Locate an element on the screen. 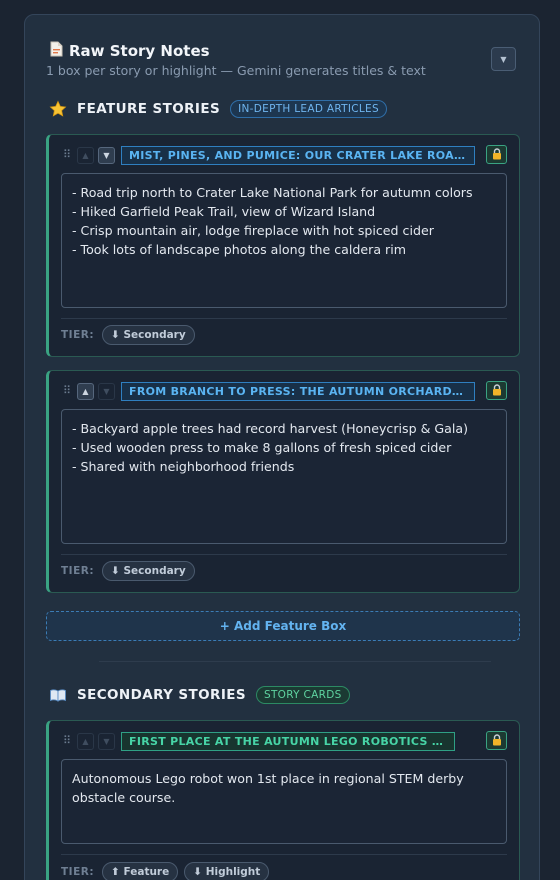 The height and width of the screenshot is (880, 560). feature-section-header: FEATURE STORIES IN-DEPTH LEAD ARTICLES is located at coordinates (218, 109).